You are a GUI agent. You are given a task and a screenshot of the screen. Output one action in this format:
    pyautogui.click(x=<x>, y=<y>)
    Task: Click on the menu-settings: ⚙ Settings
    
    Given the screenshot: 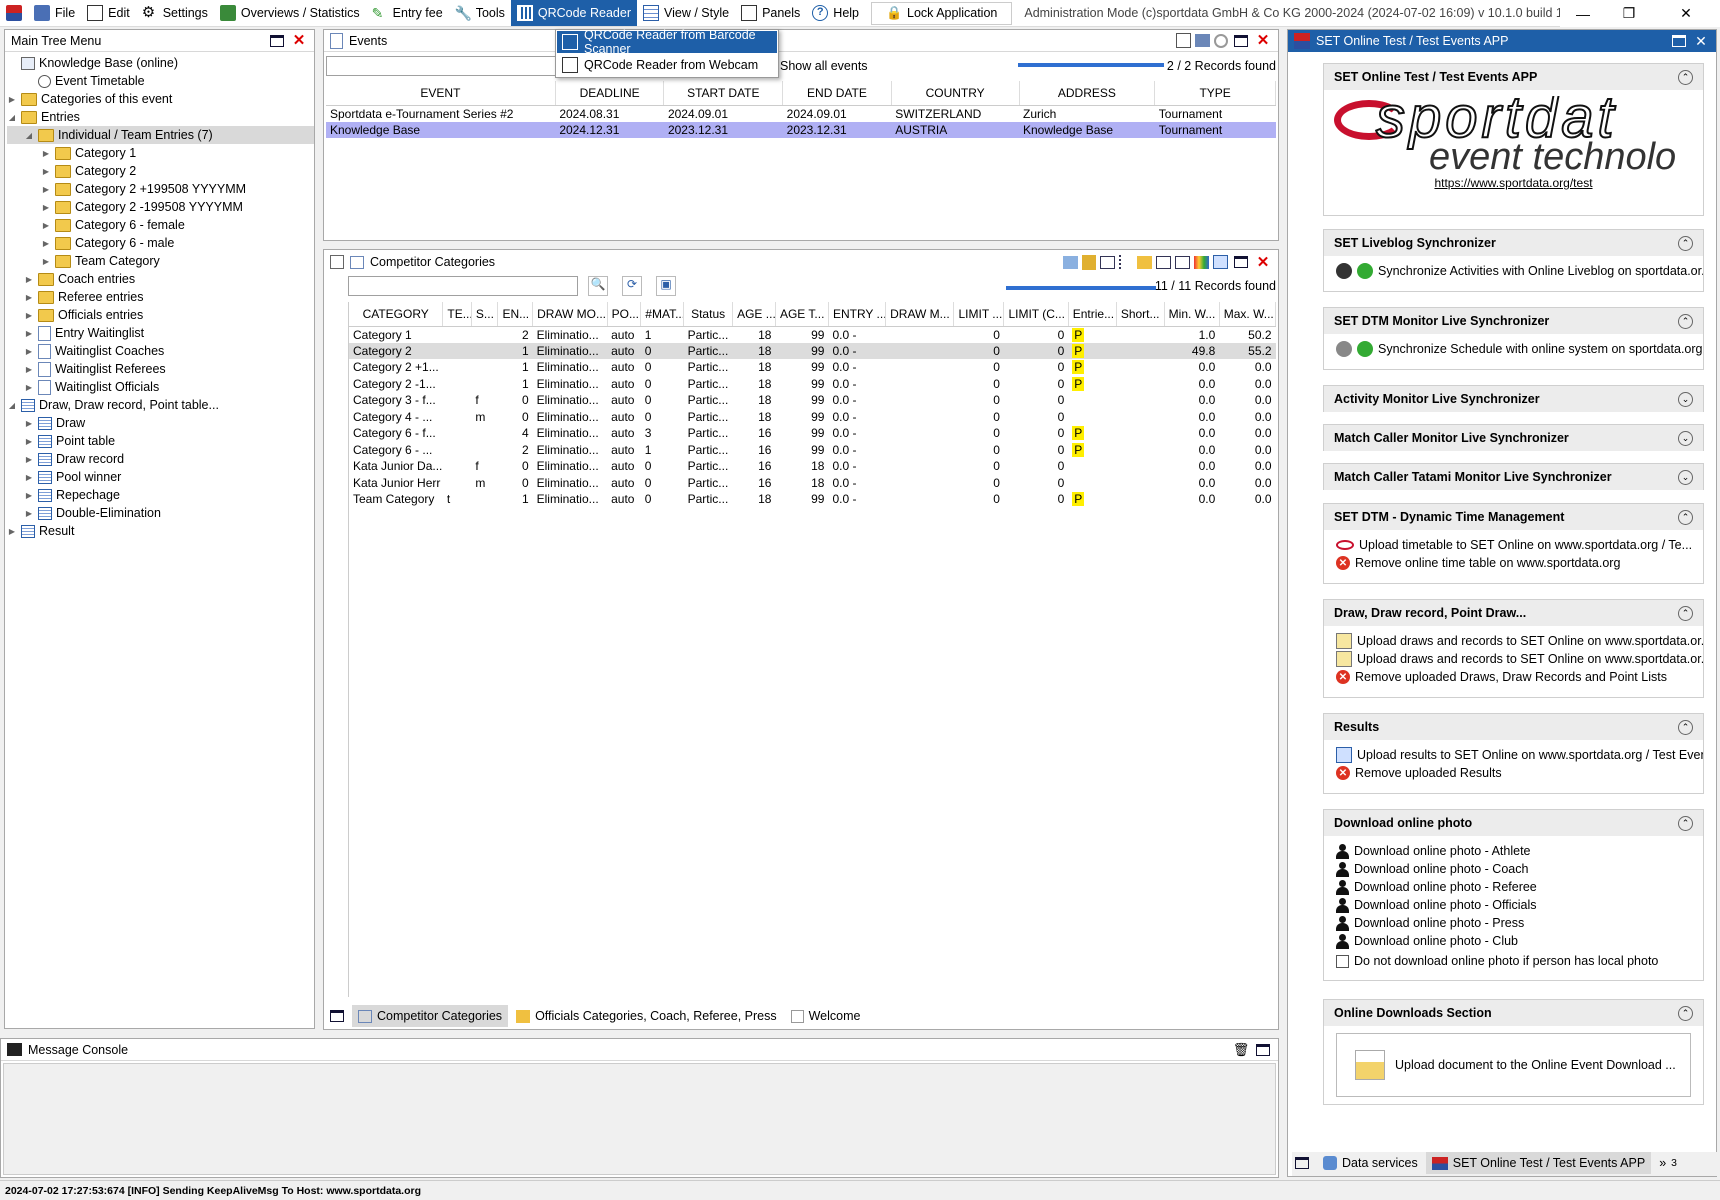 What is the action you would take?
    pyautogui.click(x=175, y=13)
    